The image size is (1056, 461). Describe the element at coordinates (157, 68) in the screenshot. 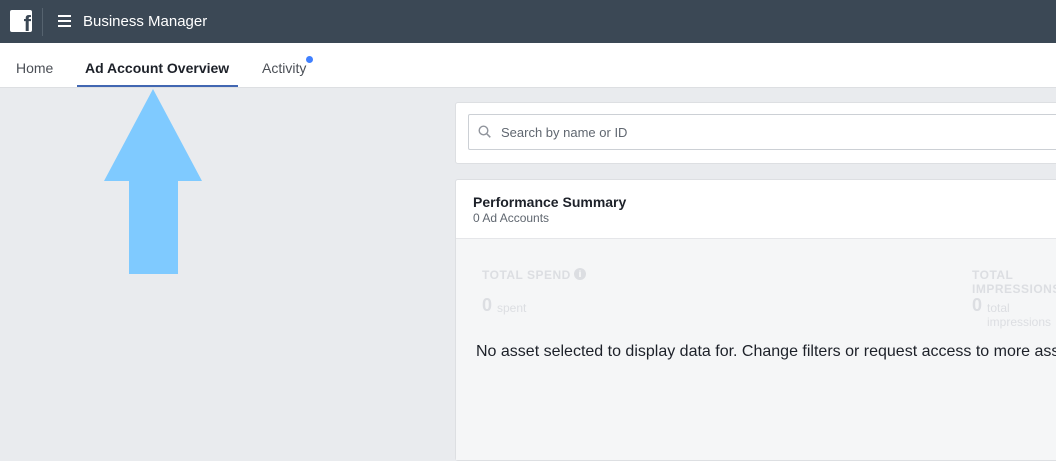

I see `tab-ad-account-overview: Ad Account Overview` at that location.